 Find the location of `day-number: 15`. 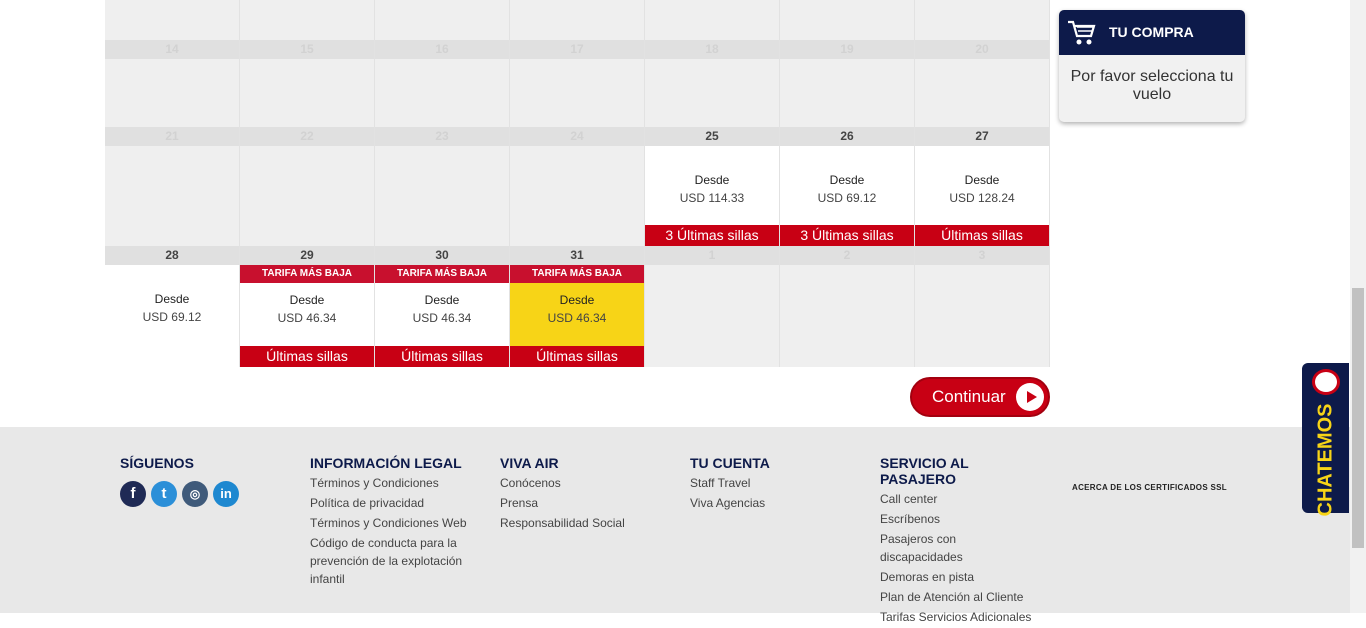

day-number: 15 is located at coordinates (307, 49).